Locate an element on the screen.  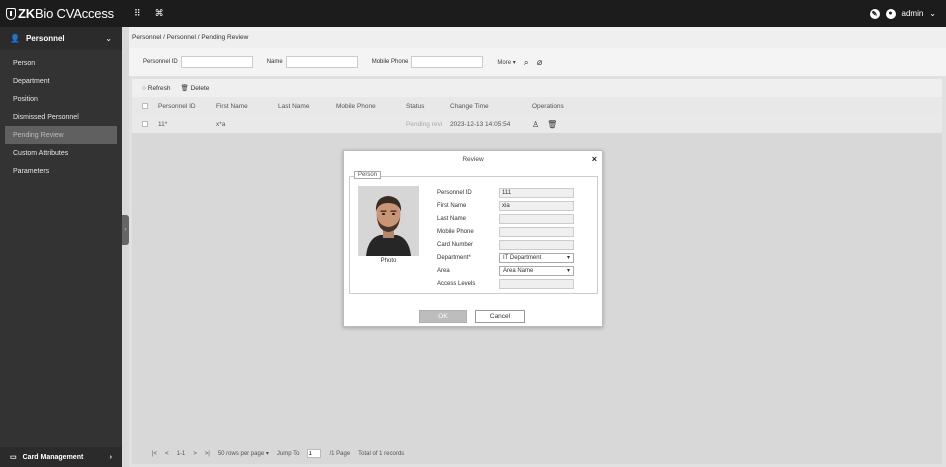
close-icon: × is located at coordinates (594, 159).